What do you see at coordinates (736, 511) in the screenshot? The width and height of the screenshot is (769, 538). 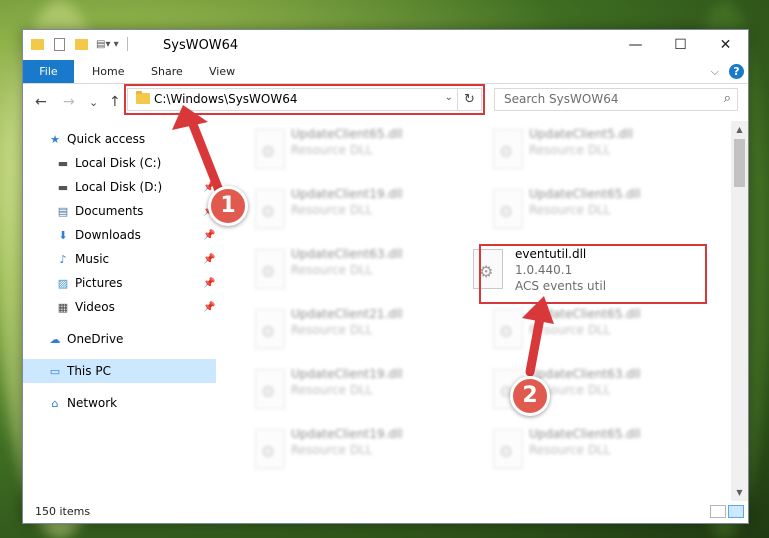 I see `large-icons-view-icon` at bounding box center [736, 511].